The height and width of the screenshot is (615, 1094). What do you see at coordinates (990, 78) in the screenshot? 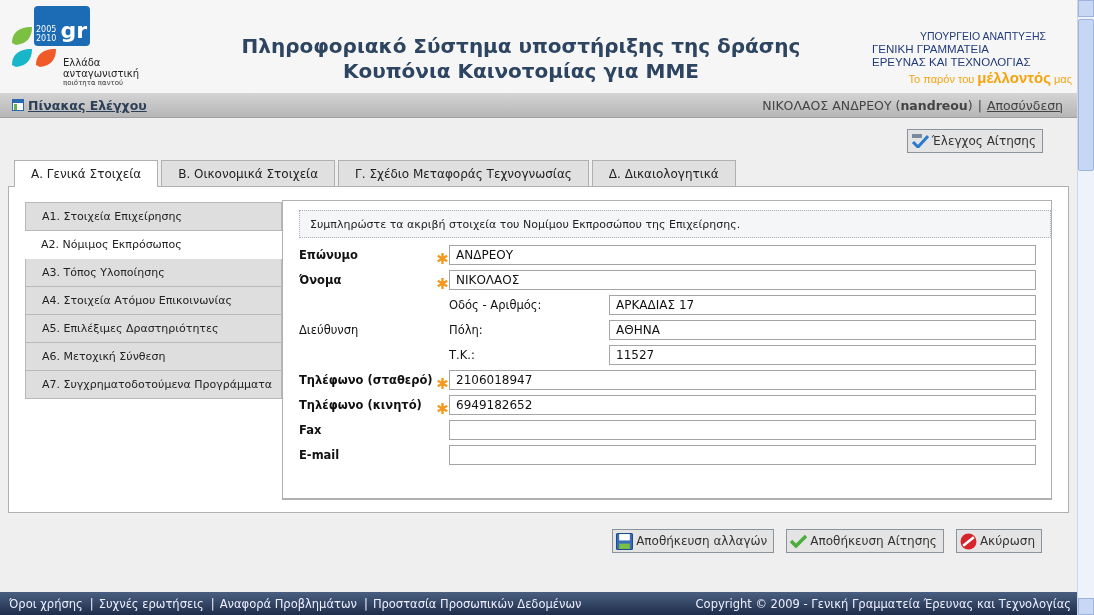
I see `motto: Το παρόν του μέλλοντός μας` at bounding box center [990, 78].